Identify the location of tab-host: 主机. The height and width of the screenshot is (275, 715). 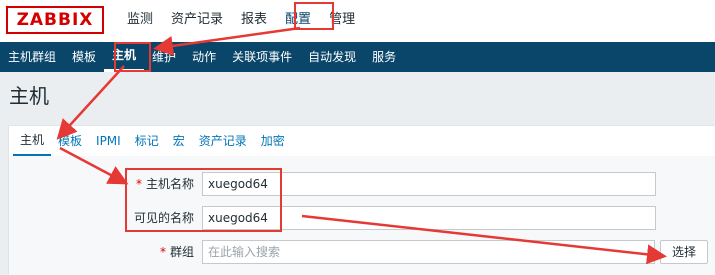
(32, 141).